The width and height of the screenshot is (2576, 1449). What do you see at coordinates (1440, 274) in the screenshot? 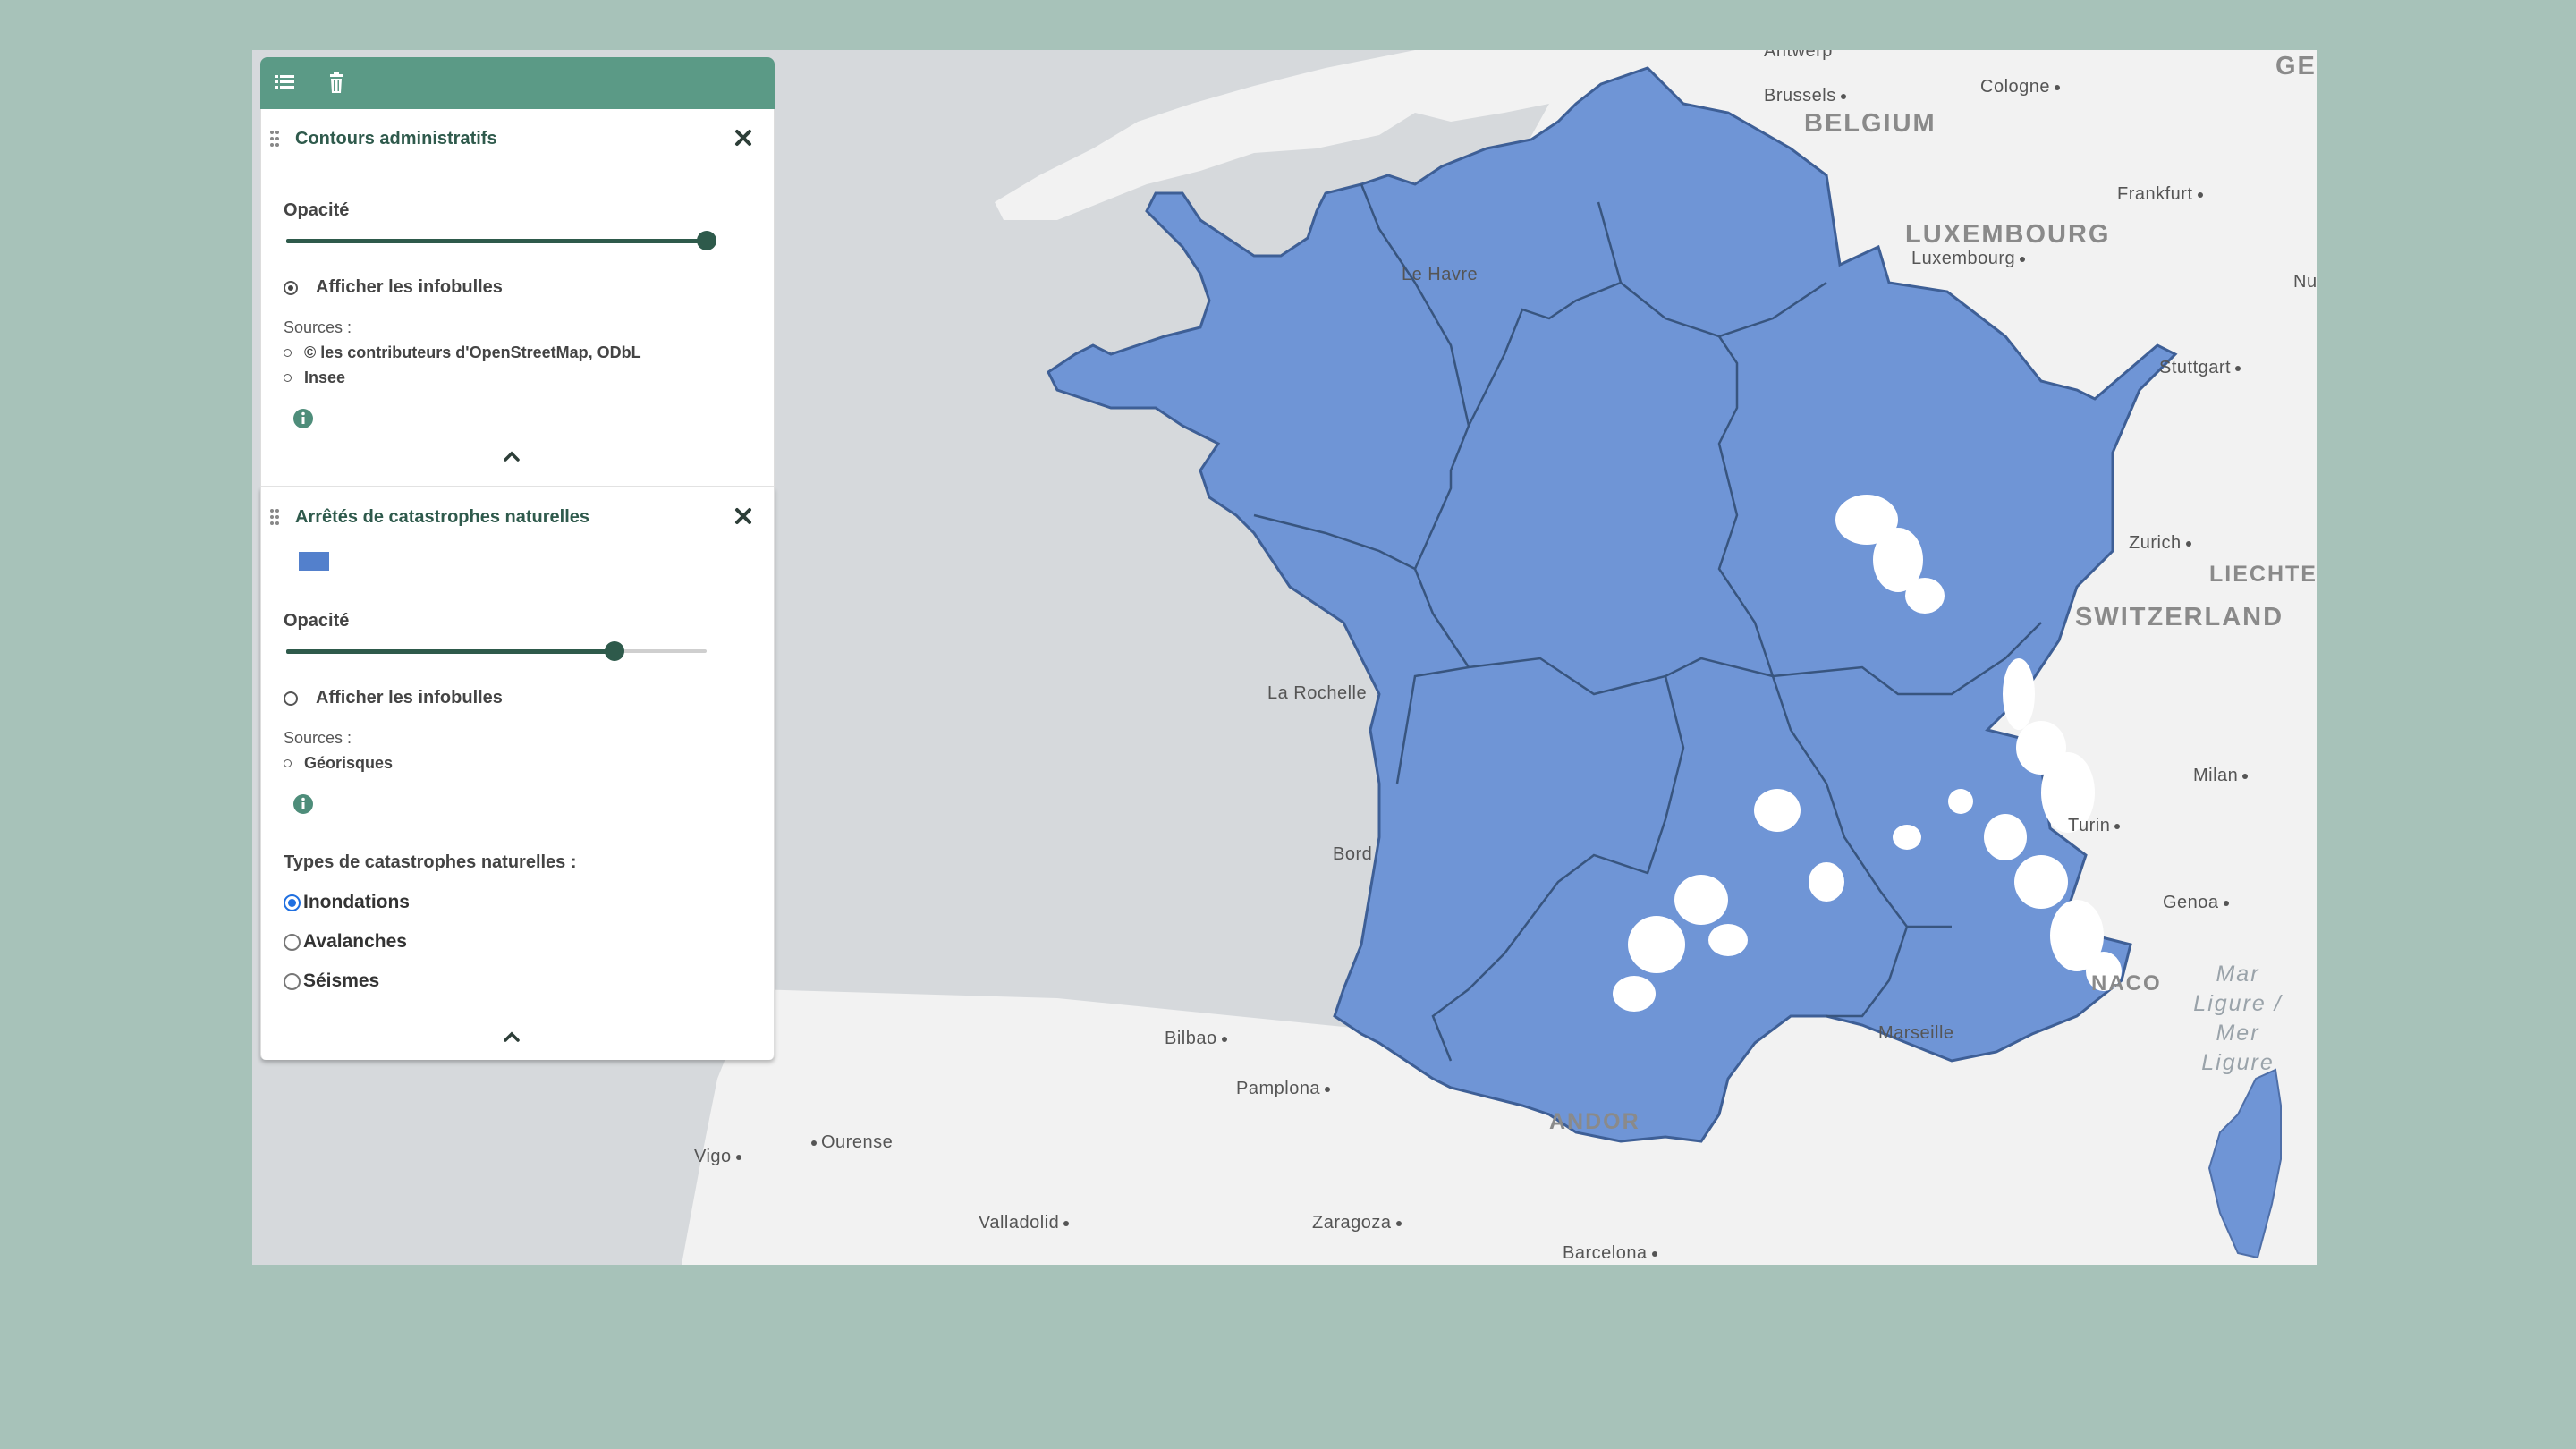
I see `city-label-le-havre: Le Havre` at bounding box center [1440, 274].